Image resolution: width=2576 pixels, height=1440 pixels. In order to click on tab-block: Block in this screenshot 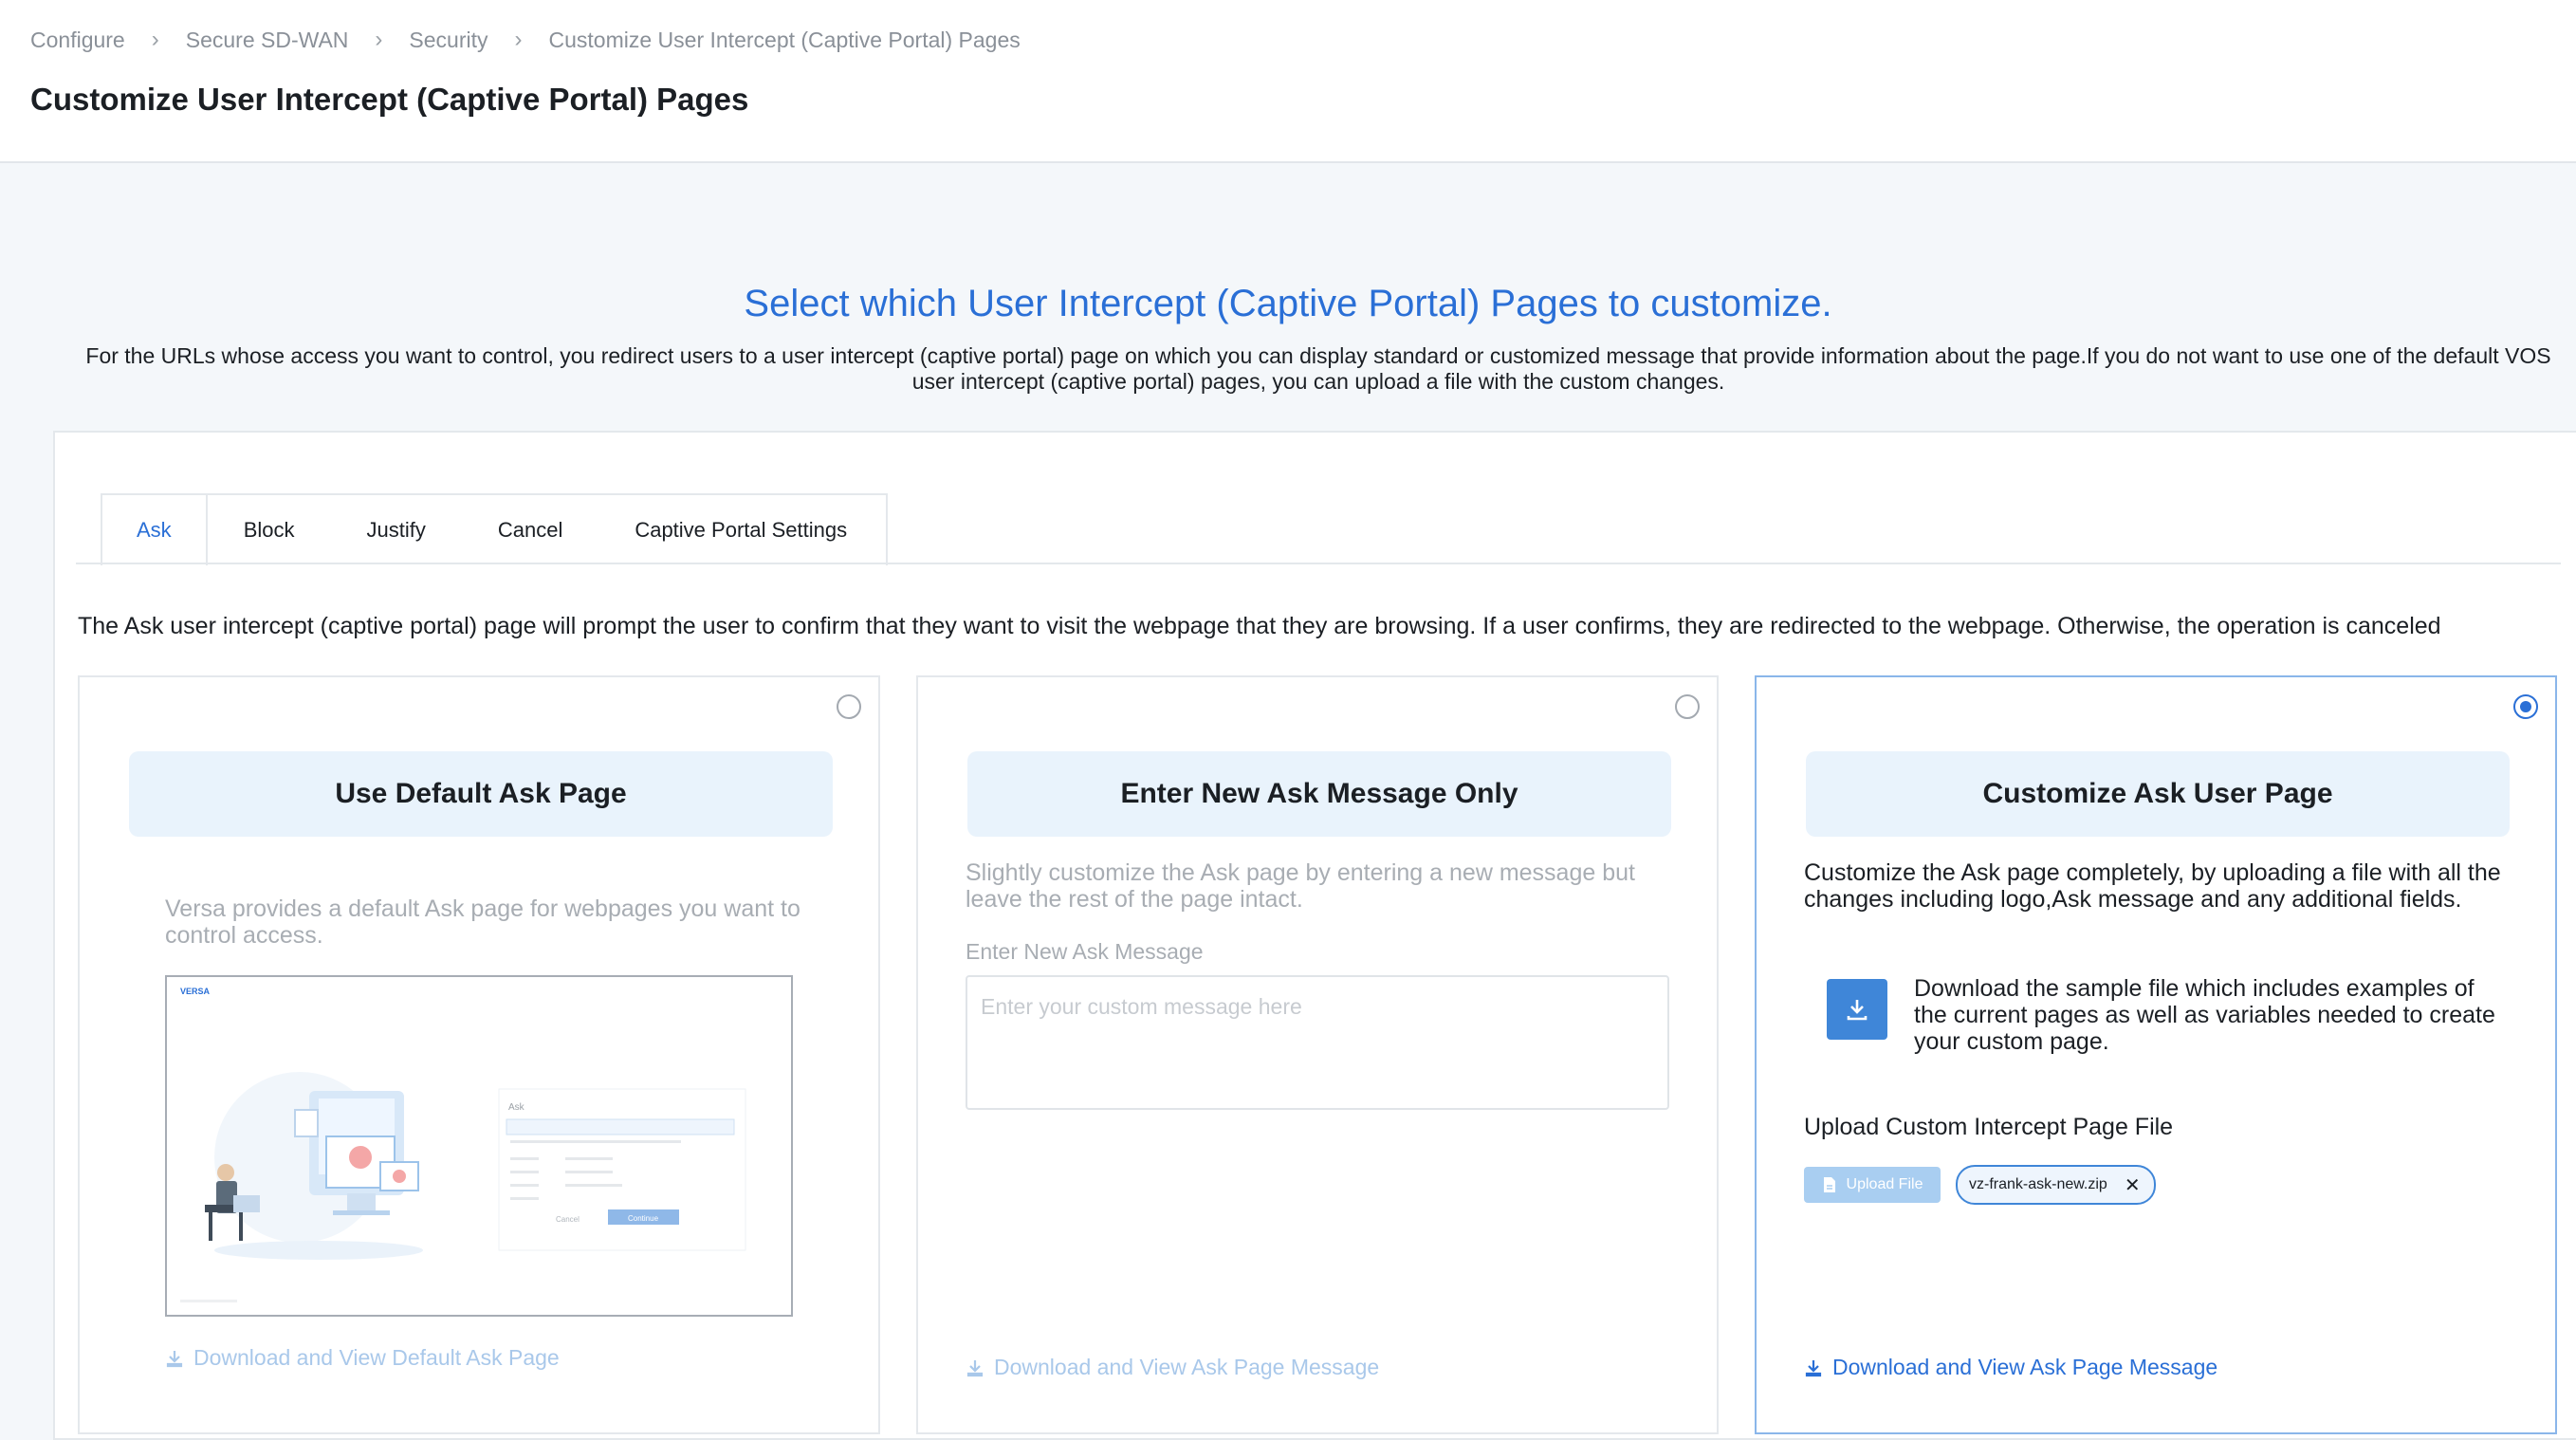, I will do `click(269, 530)`.